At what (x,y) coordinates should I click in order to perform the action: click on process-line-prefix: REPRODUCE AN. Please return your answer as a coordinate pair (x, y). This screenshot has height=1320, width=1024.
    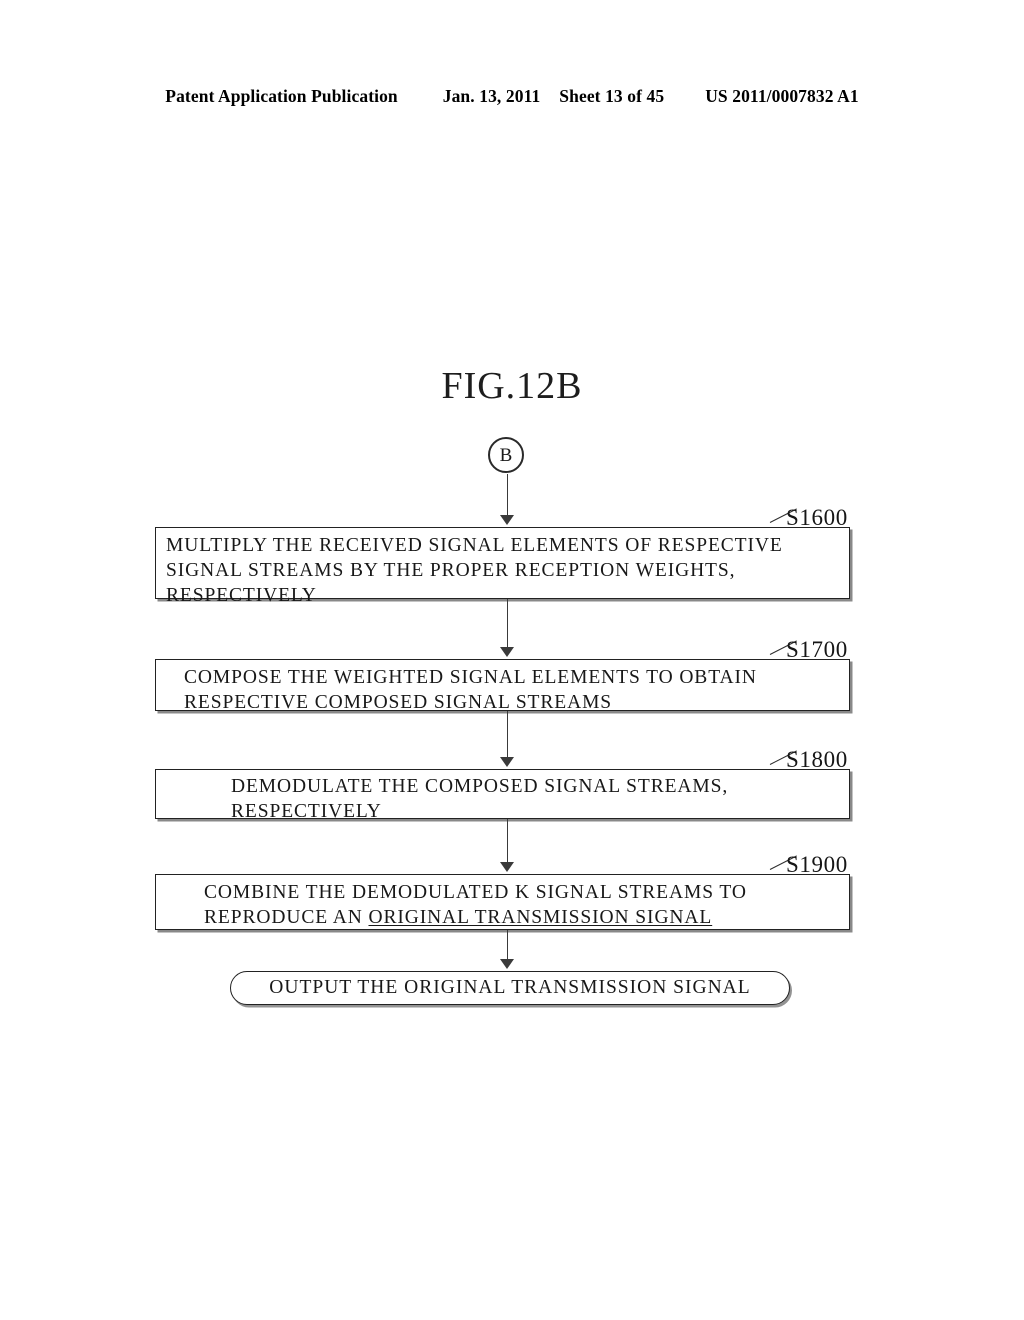
    Looking at the image, I should click on (286, 917).